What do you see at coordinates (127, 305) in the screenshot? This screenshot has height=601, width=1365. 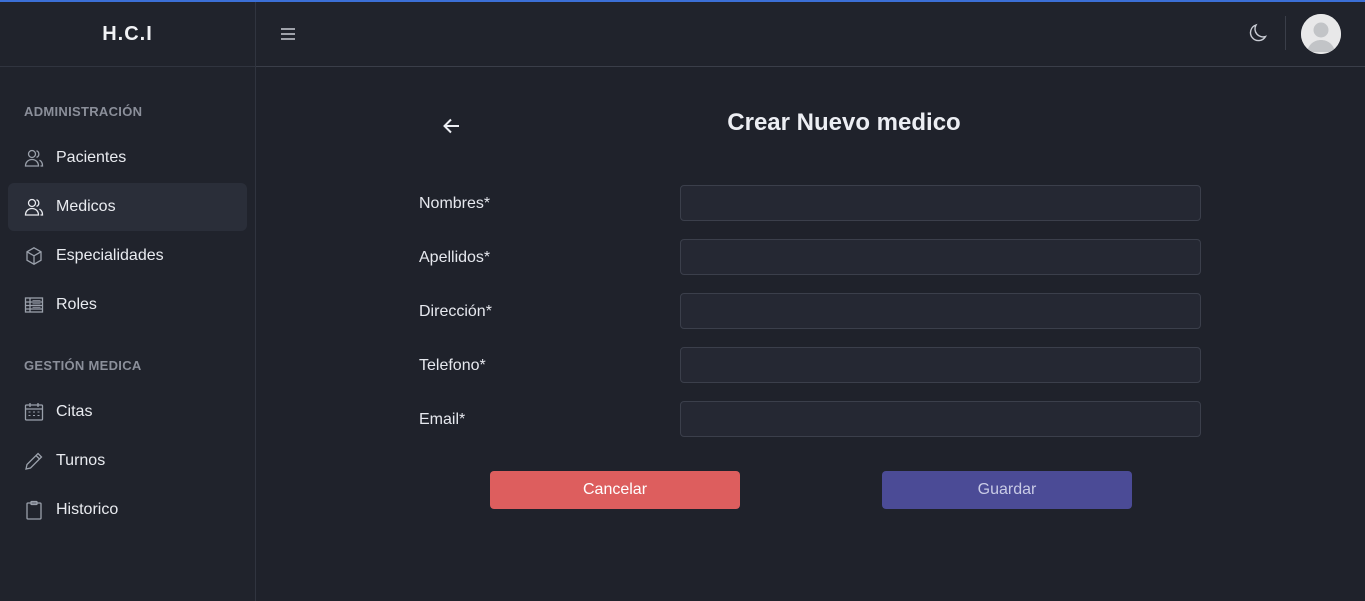 I see `sidebar-item-roles: Roles` at bounding box center [127, 305].